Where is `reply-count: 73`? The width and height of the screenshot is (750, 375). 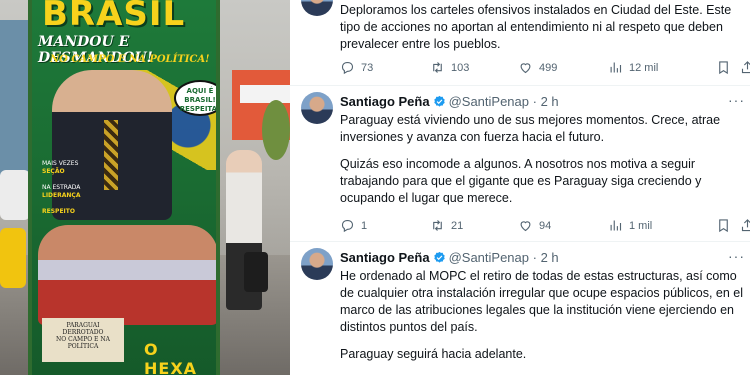
reply-count: 73 is located at coordinates (367, 67).